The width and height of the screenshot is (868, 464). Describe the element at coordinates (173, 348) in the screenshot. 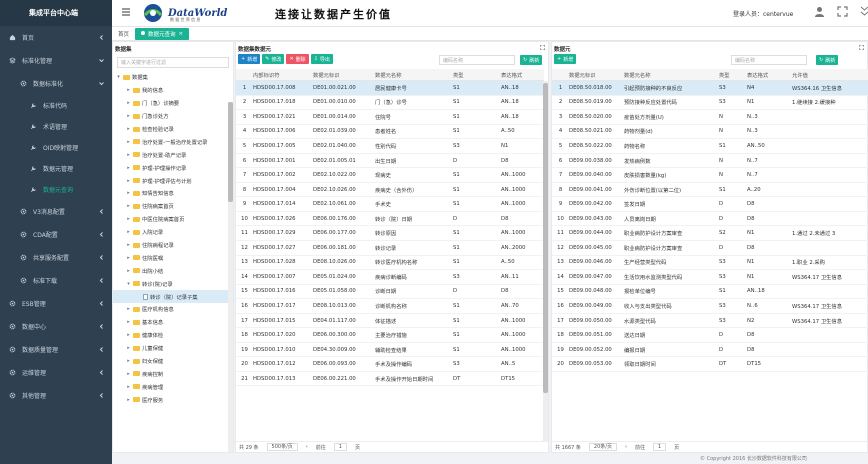

I see `tree-node: ▸ 儿童保健` at that location.